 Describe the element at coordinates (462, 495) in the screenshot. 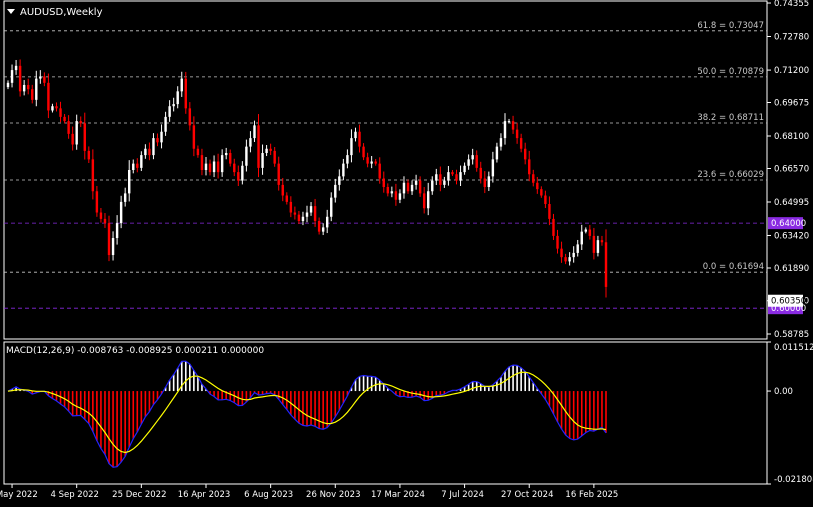

I see `time-tick-label: 7 Jul 2024` at that location.